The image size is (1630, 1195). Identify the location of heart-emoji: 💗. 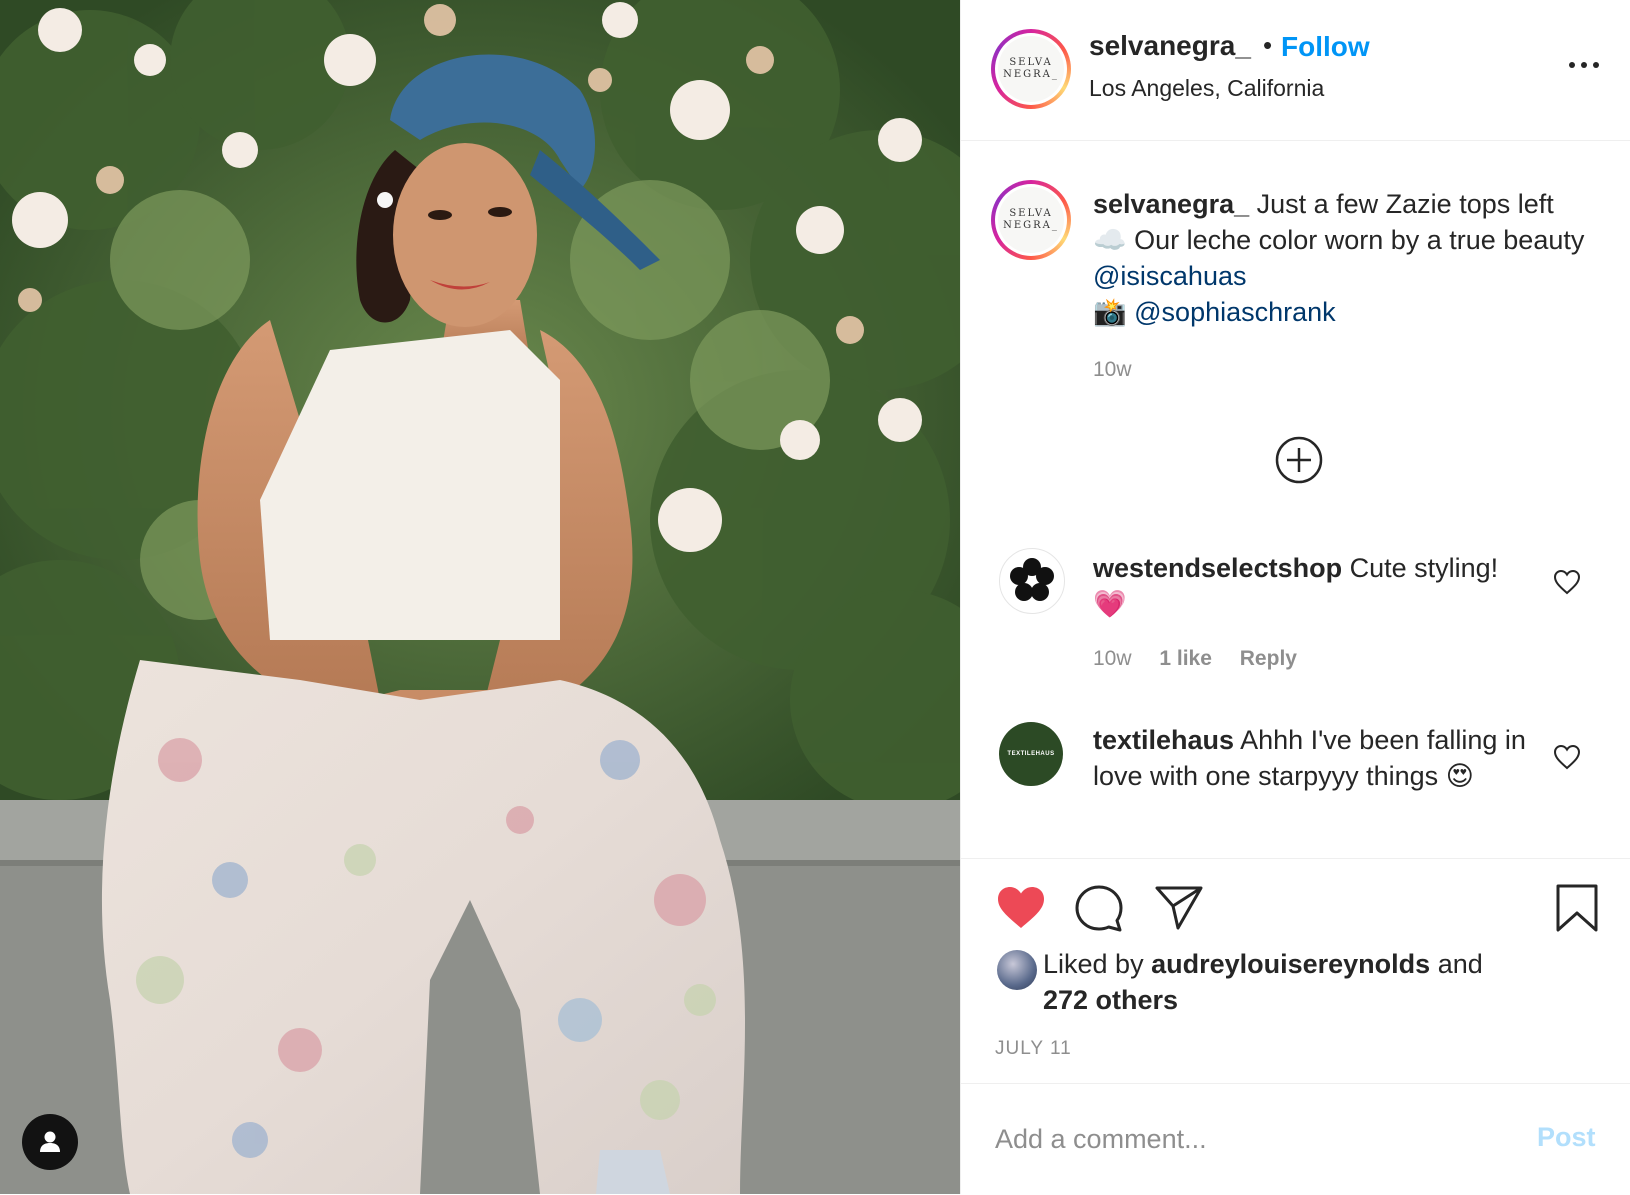
(1110, 604).